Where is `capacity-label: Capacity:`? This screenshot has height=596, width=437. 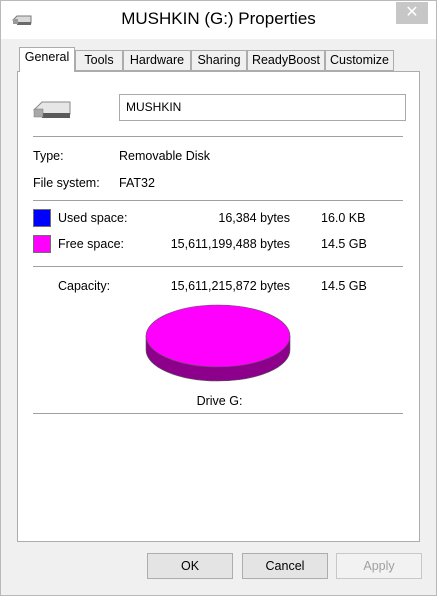 capacity-label: Capacity: is located at coordinates (84, 286).